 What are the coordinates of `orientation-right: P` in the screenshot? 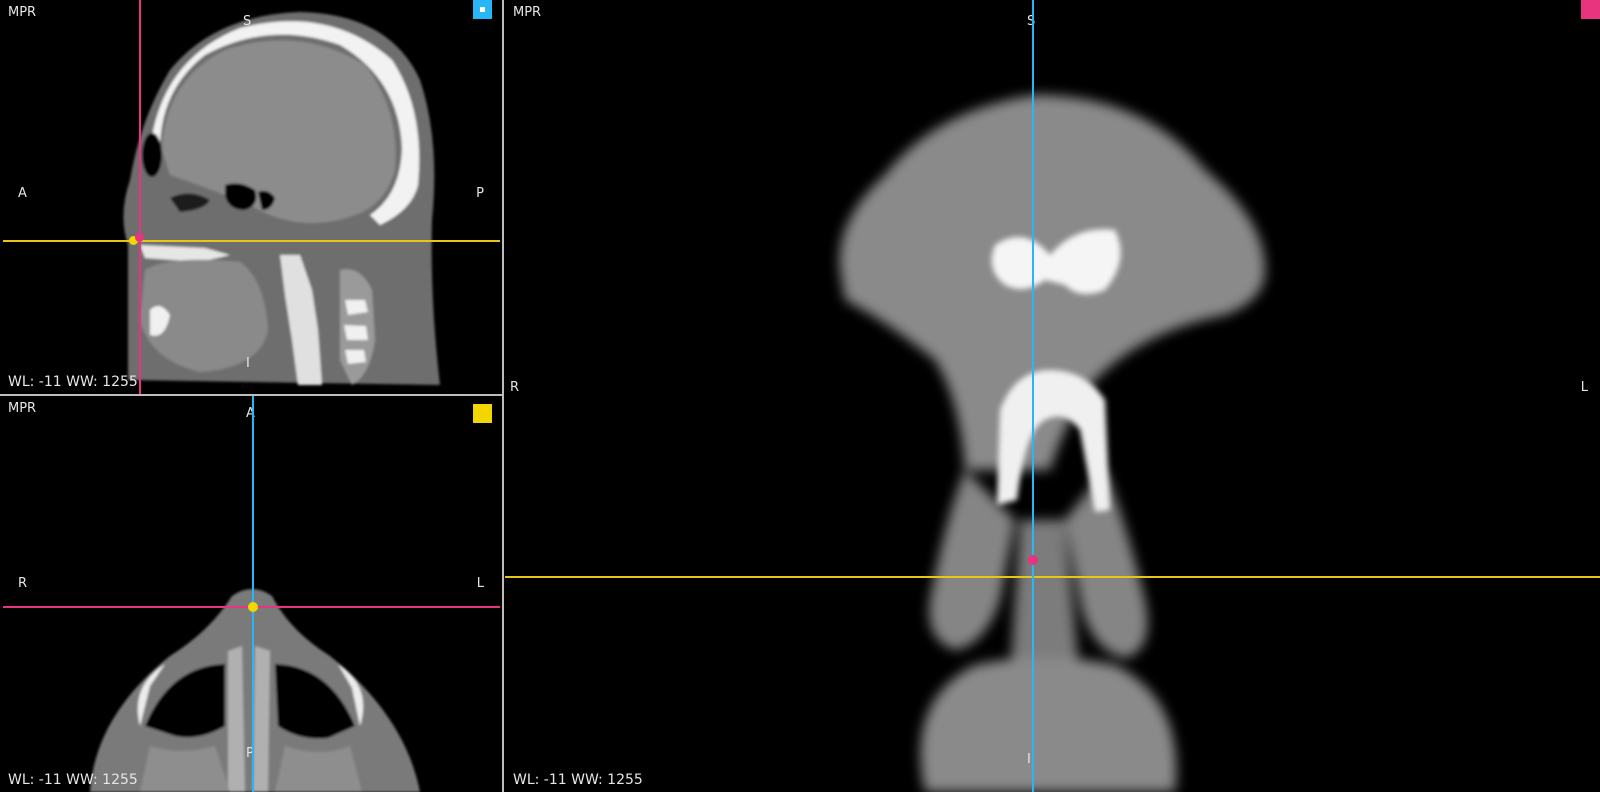 It's located at (480, 193).